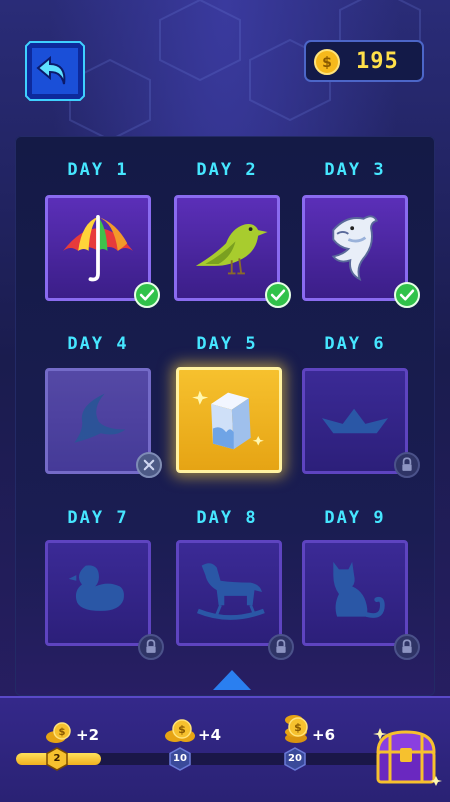  I want to click on day-label: DAY 6, so click(355, 344).